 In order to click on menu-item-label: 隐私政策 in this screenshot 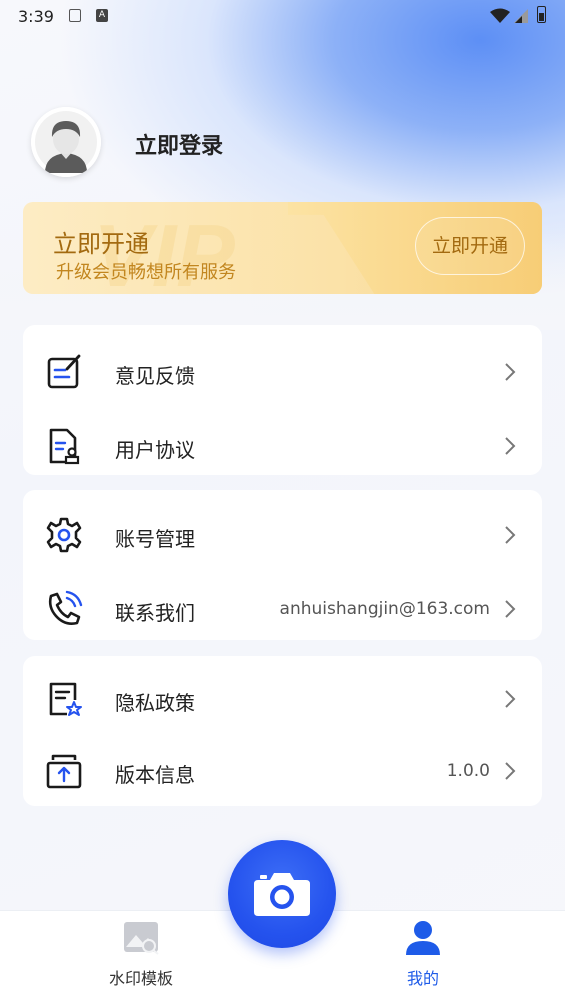, I will do `click(155, 703)`.